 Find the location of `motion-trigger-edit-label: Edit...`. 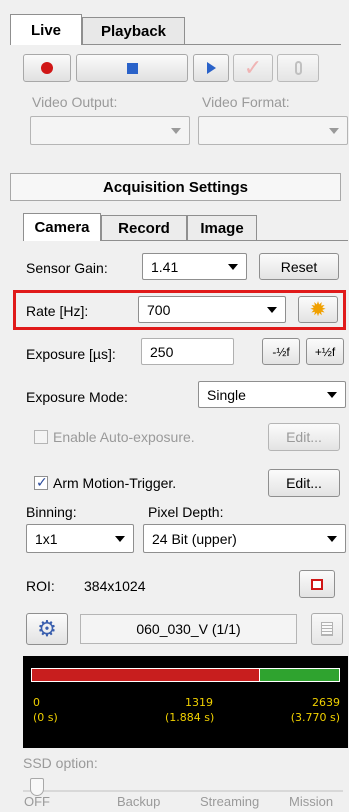

motion-trigger-edit-label: Edit... is located at coordinates (304, 483).